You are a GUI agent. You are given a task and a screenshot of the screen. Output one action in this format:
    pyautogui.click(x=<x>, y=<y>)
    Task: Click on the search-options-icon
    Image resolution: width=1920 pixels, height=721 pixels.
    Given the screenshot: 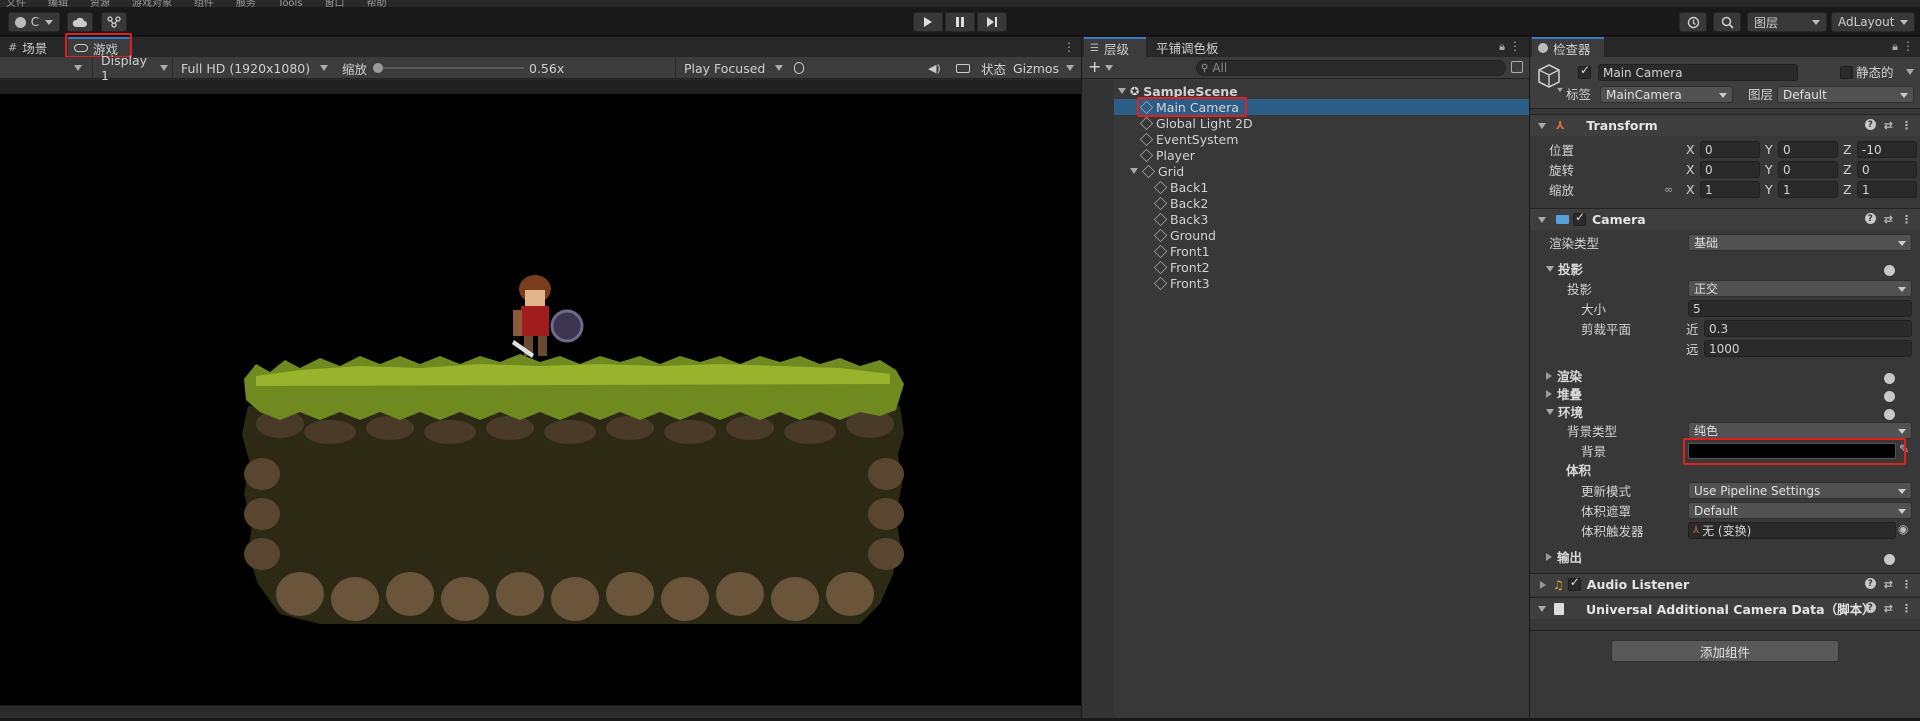 What is the action you would take?
    pyautogui.click(x=1517, y=67)
    